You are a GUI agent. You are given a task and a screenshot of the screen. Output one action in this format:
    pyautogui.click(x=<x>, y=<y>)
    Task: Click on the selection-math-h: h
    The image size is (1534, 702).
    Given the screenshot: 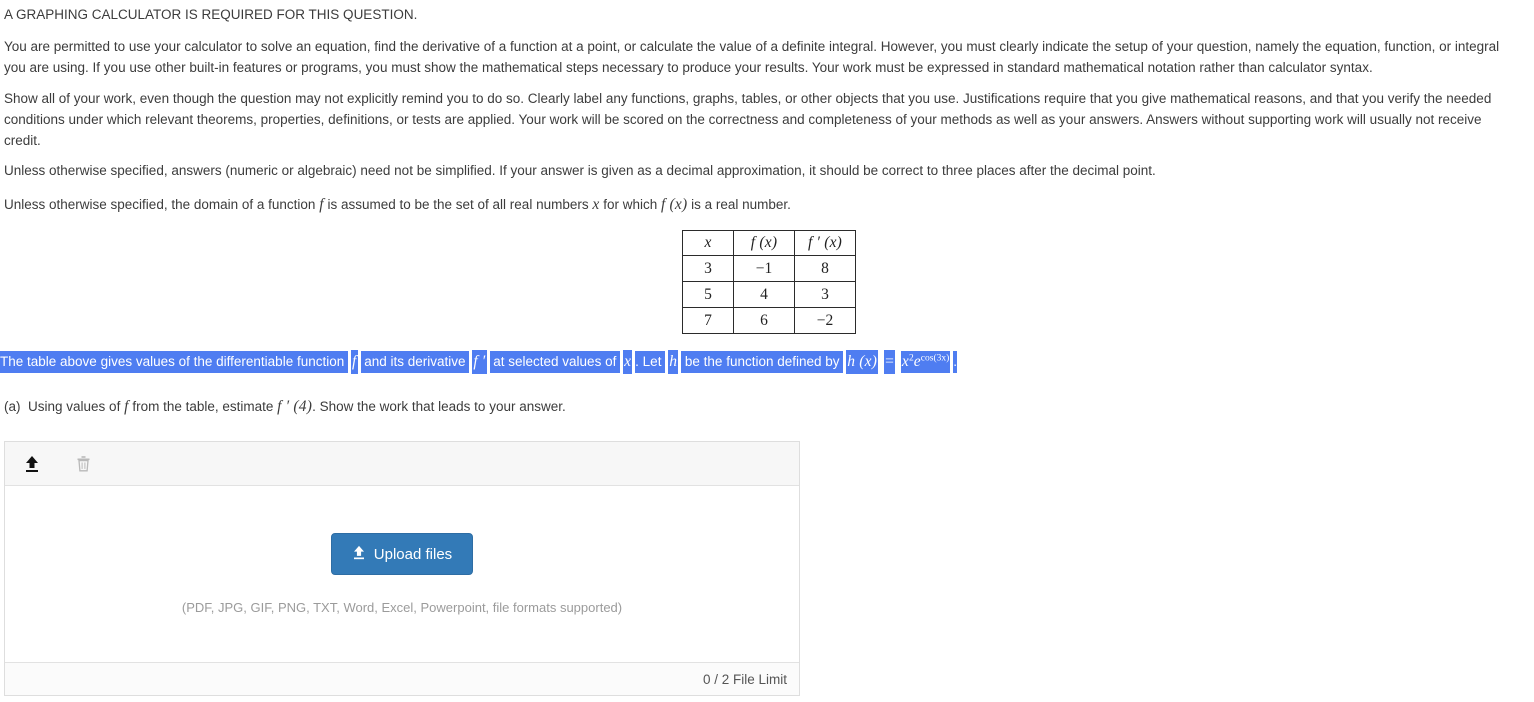 What is the action you would take?
    pyautogui.click(x=673, y=361)
    